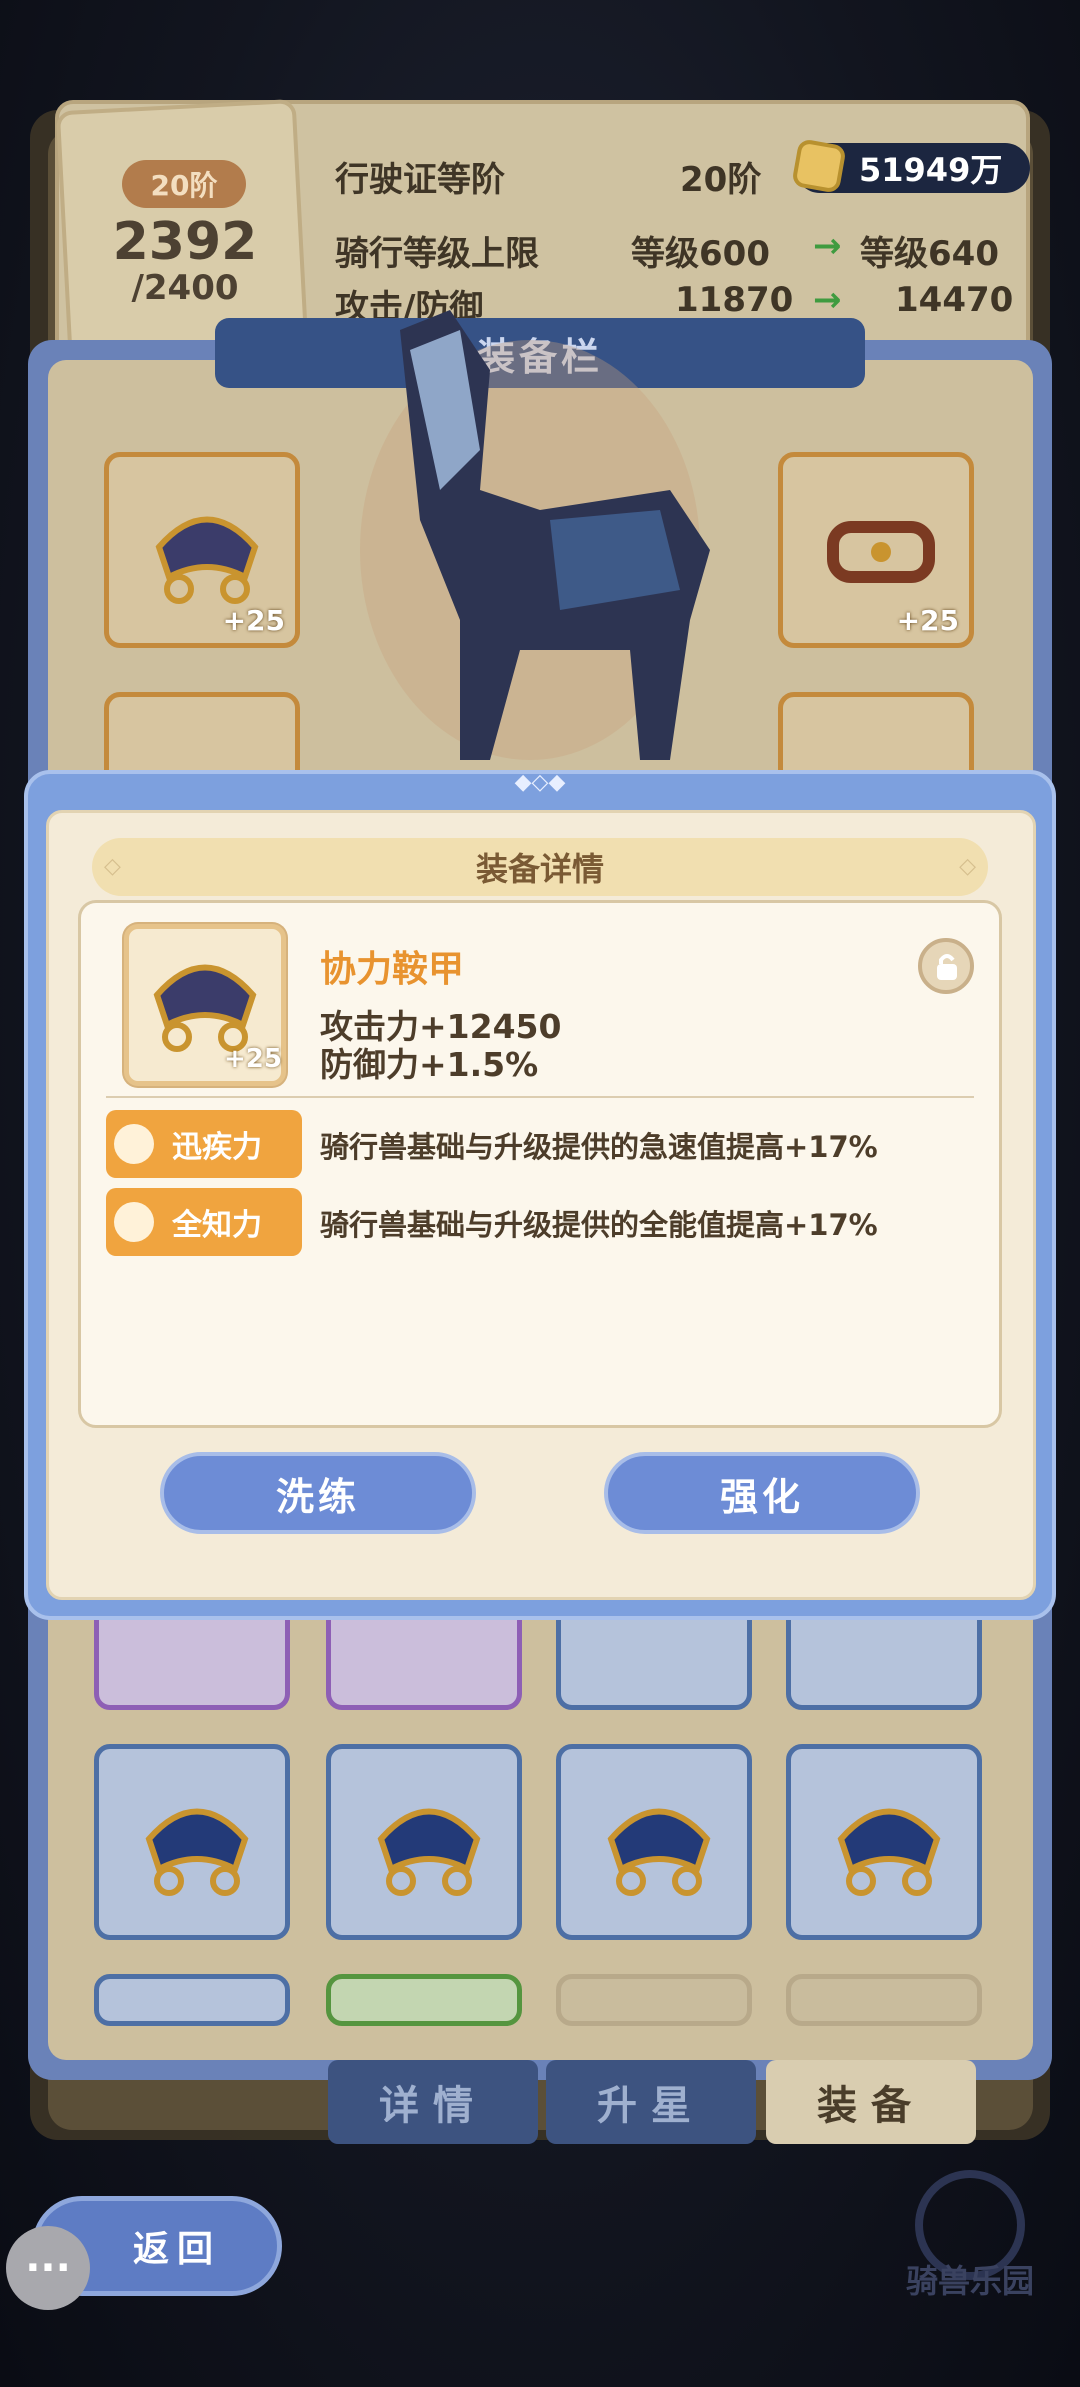 The image size is (1080, 2387). I want to click on atk-def-to: 14470, so click(954, 300).